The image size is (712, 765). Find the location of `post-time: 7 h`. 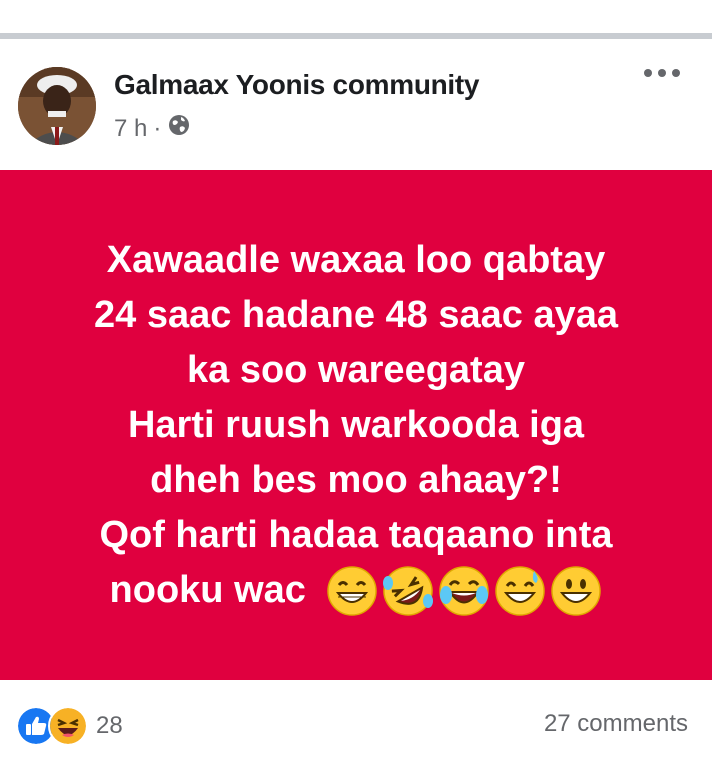

post-time: 7 h is located at coordinates (130, 129).